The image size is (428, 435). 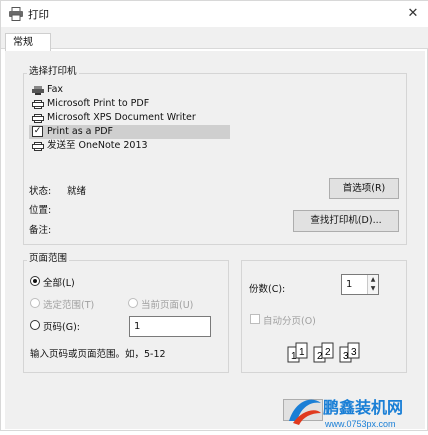 What do you see at coordinates (38, 15) in the screenshot?
I see `window-title: 打印` at bounding box center [38, 15].